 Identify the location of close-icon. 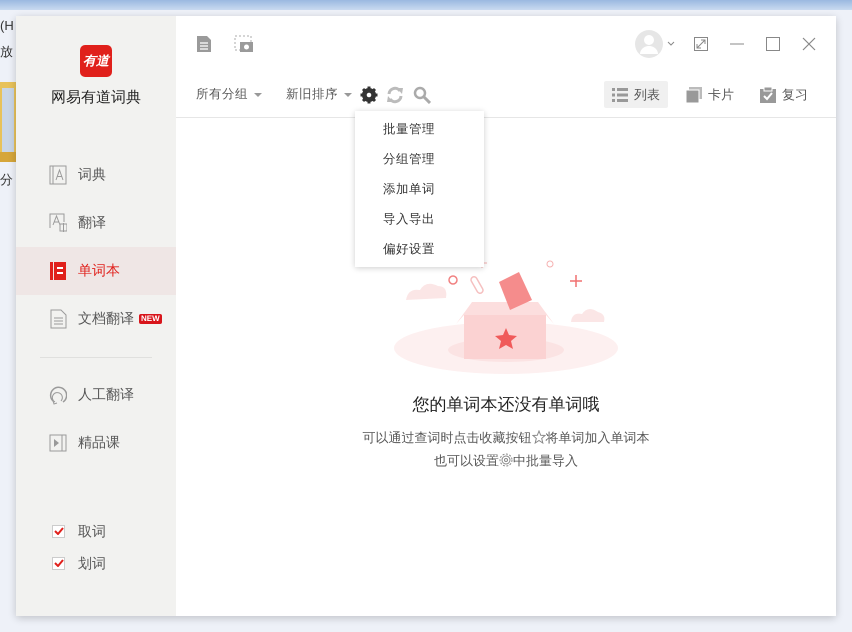
(809, 44).